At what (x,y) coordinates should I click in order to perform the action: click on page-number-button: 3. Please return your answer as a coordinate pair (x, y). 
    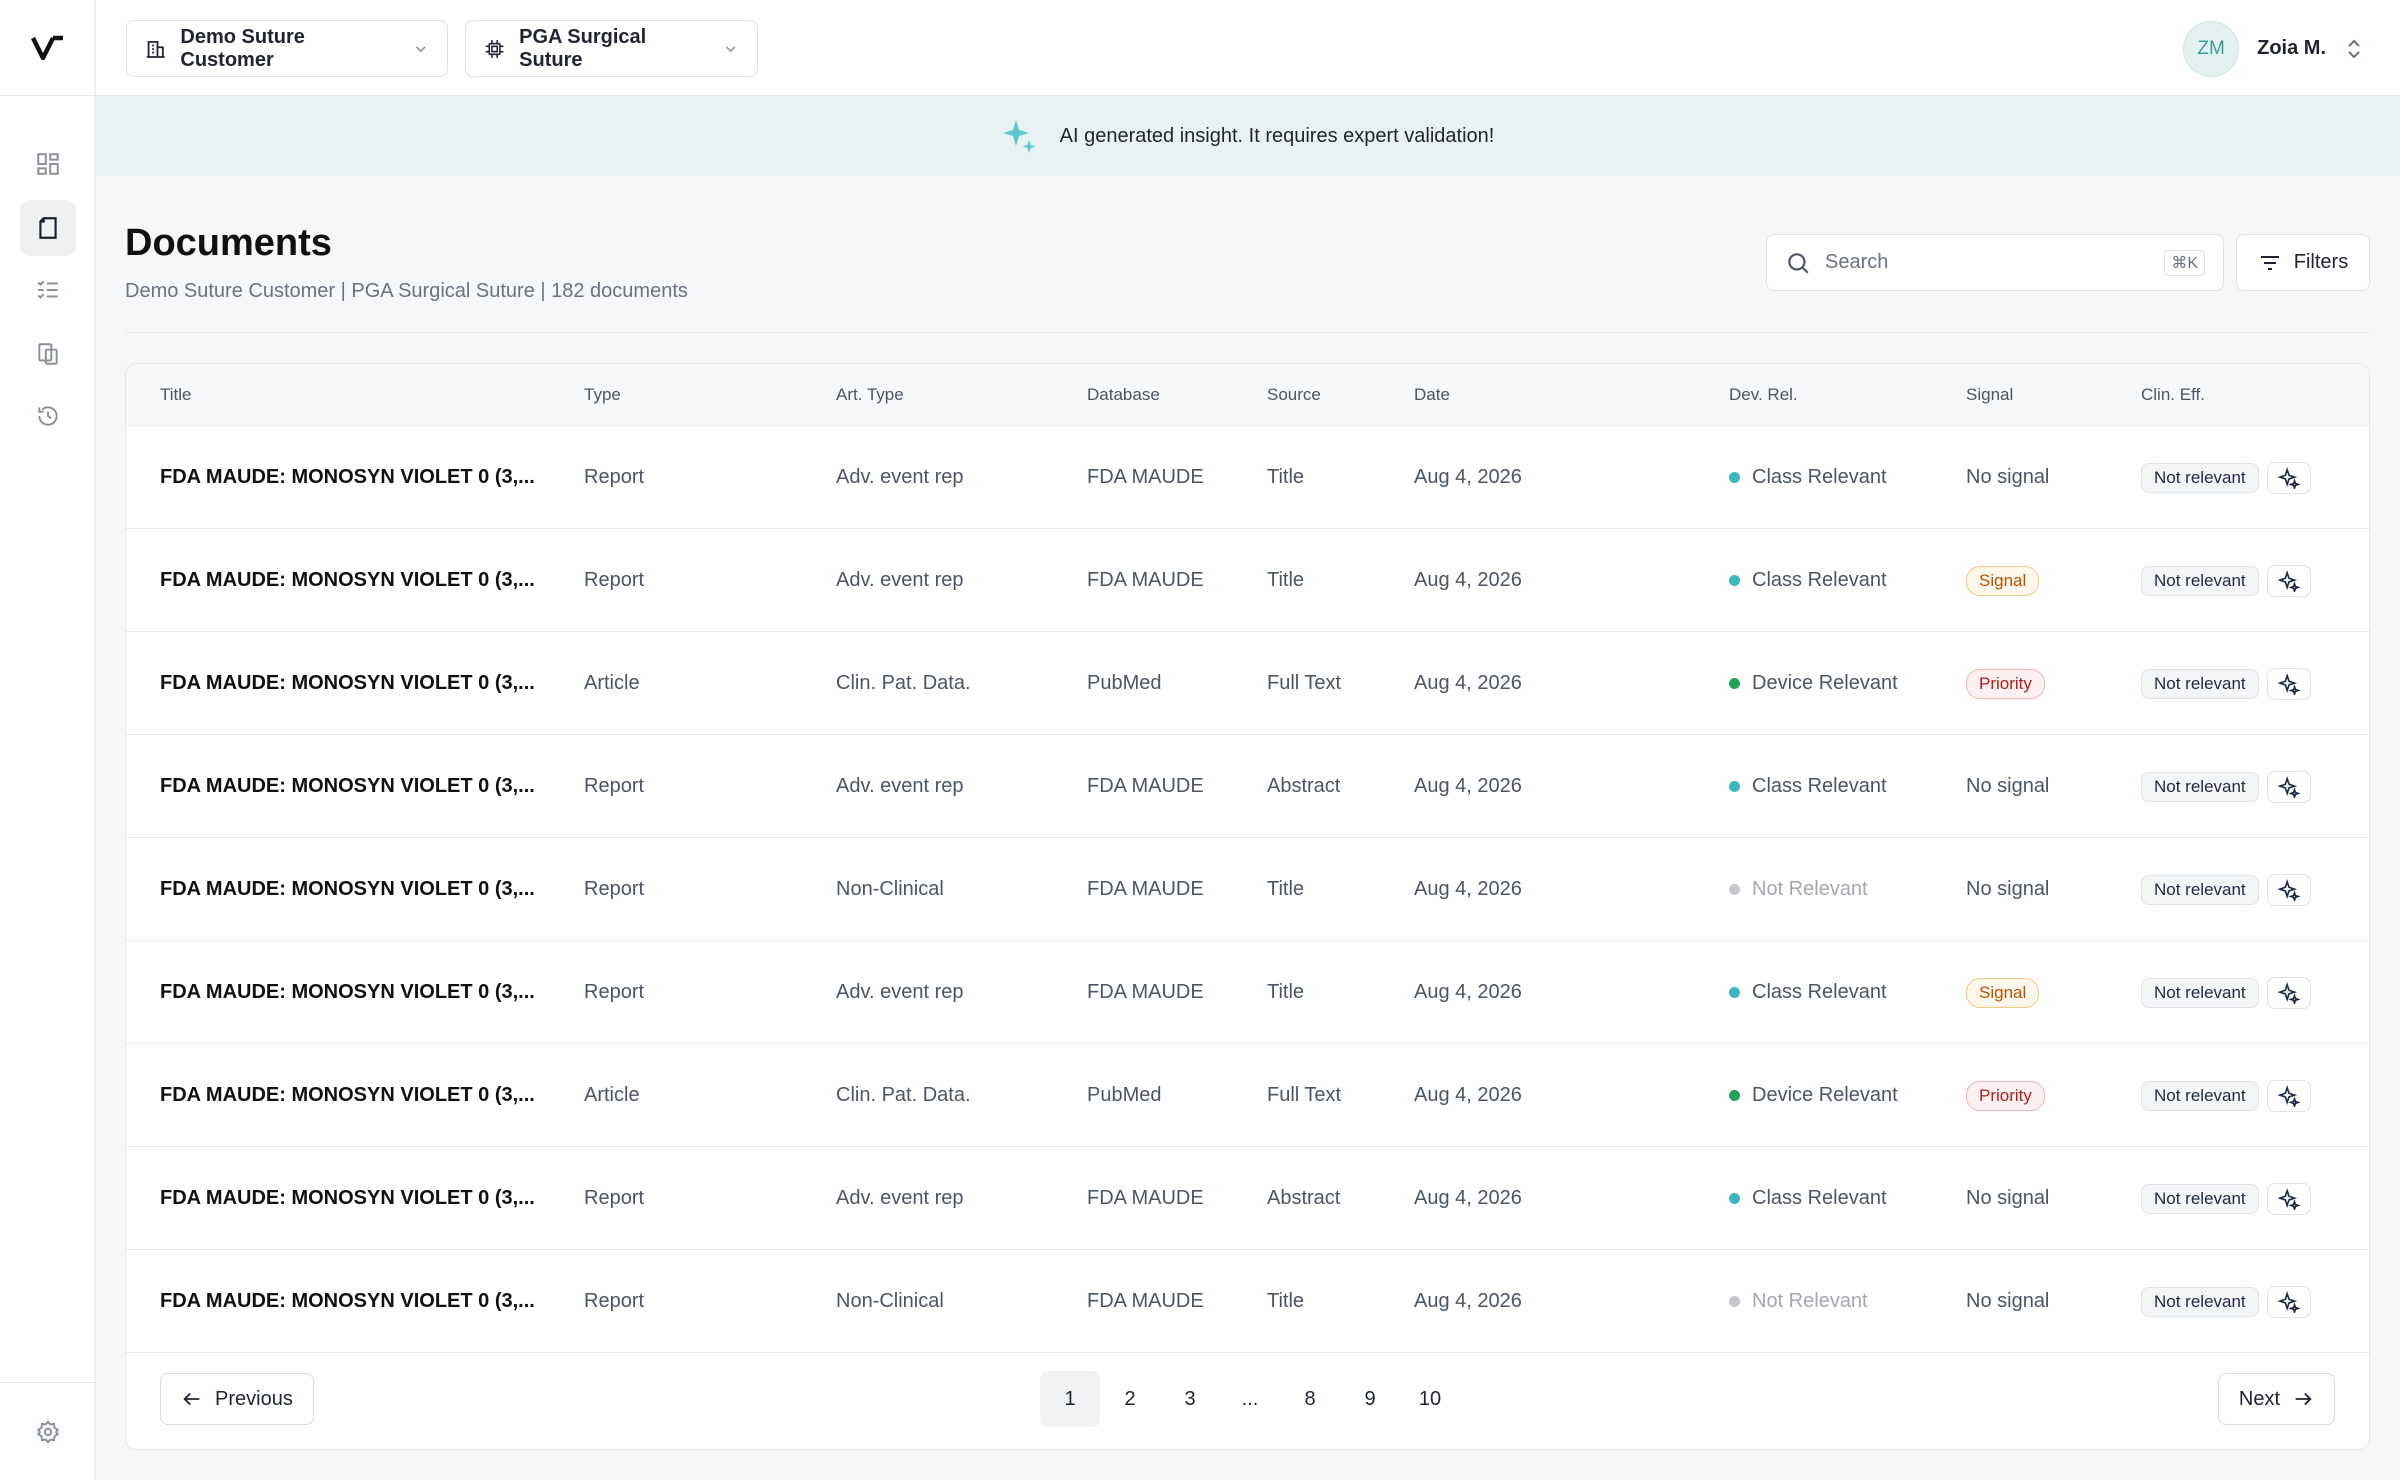
    Looking at the image, I should click on (1190, 1399).